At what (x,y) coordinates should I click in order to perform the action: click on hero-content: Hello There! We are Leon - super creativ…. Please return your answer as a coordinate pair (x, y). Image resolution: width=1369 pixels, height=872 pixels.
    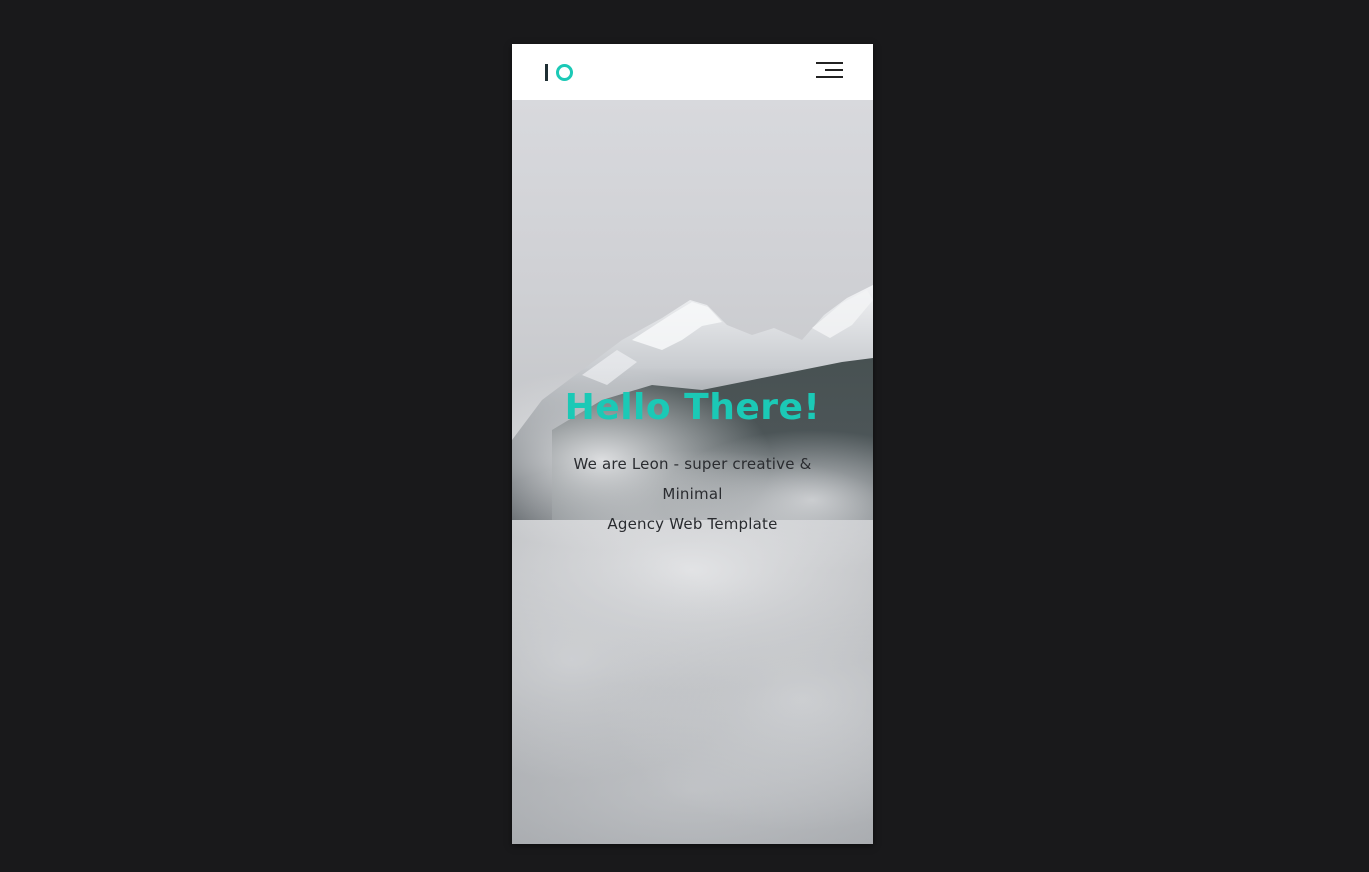
    Looking at the image, I should click on (692, 462).